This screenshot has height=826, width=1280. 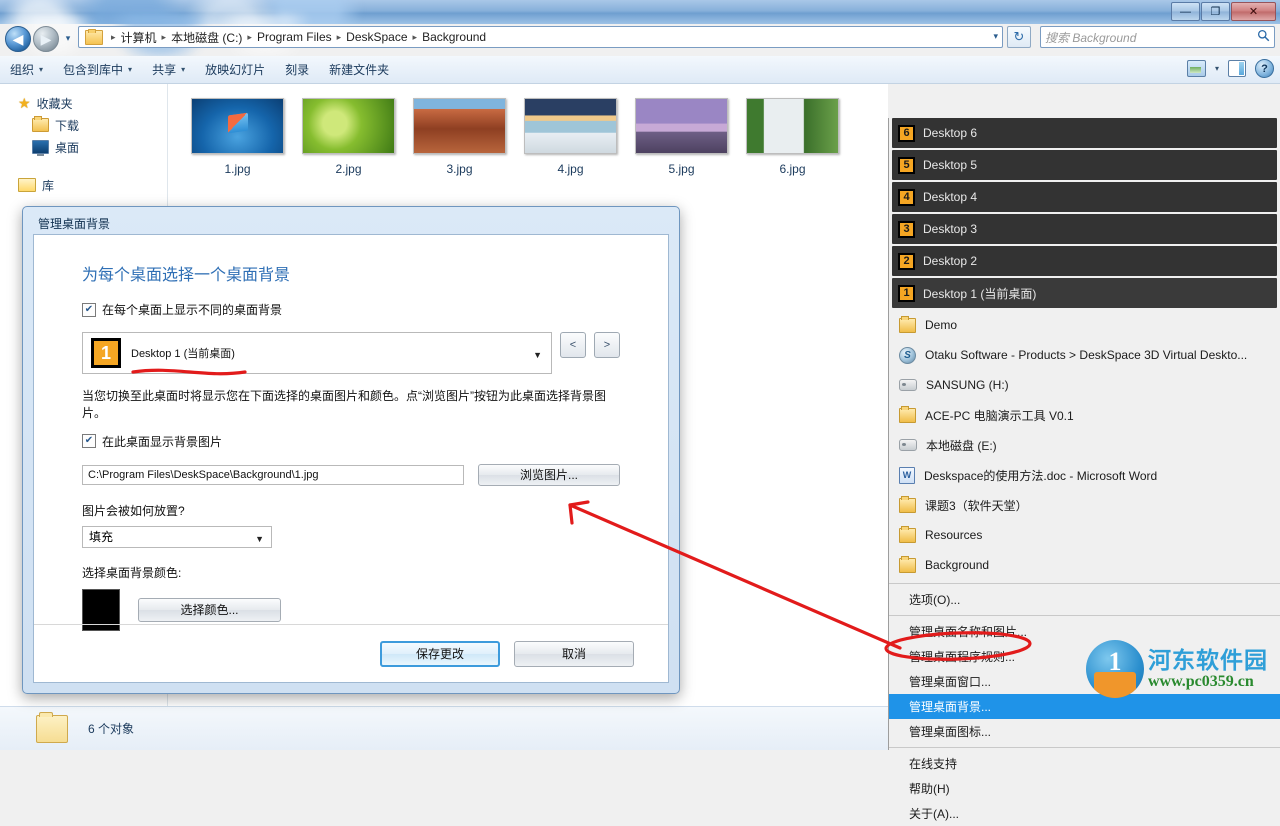 I want to click on file-name: 2.jpg, so click(x=348, y=169).